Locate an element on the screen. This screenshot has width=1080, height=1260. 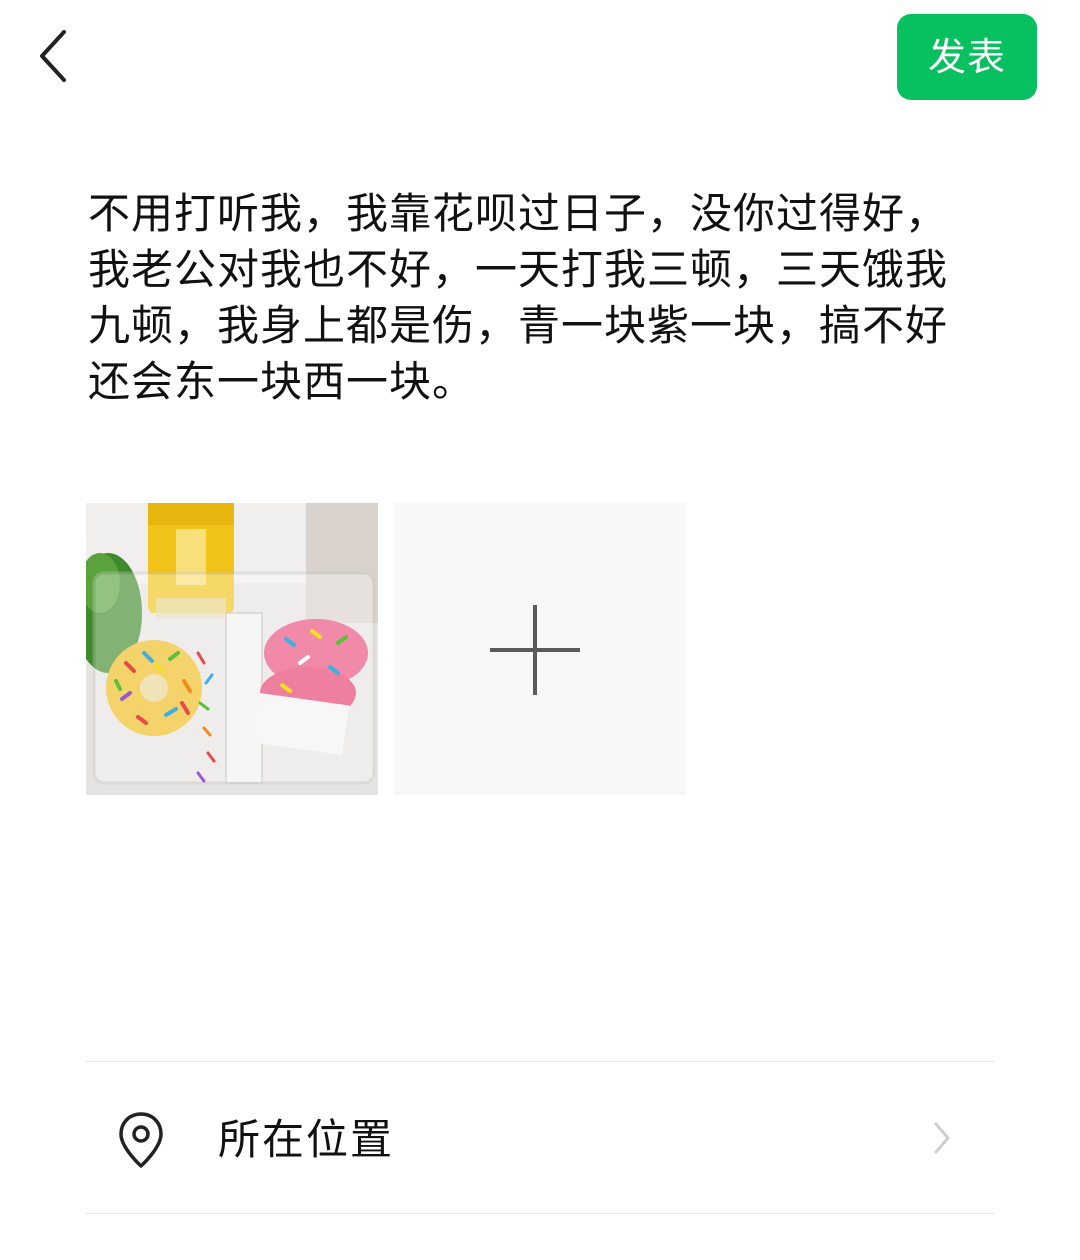
location-option: 所在位置 is located at coordinates (540, 1138).